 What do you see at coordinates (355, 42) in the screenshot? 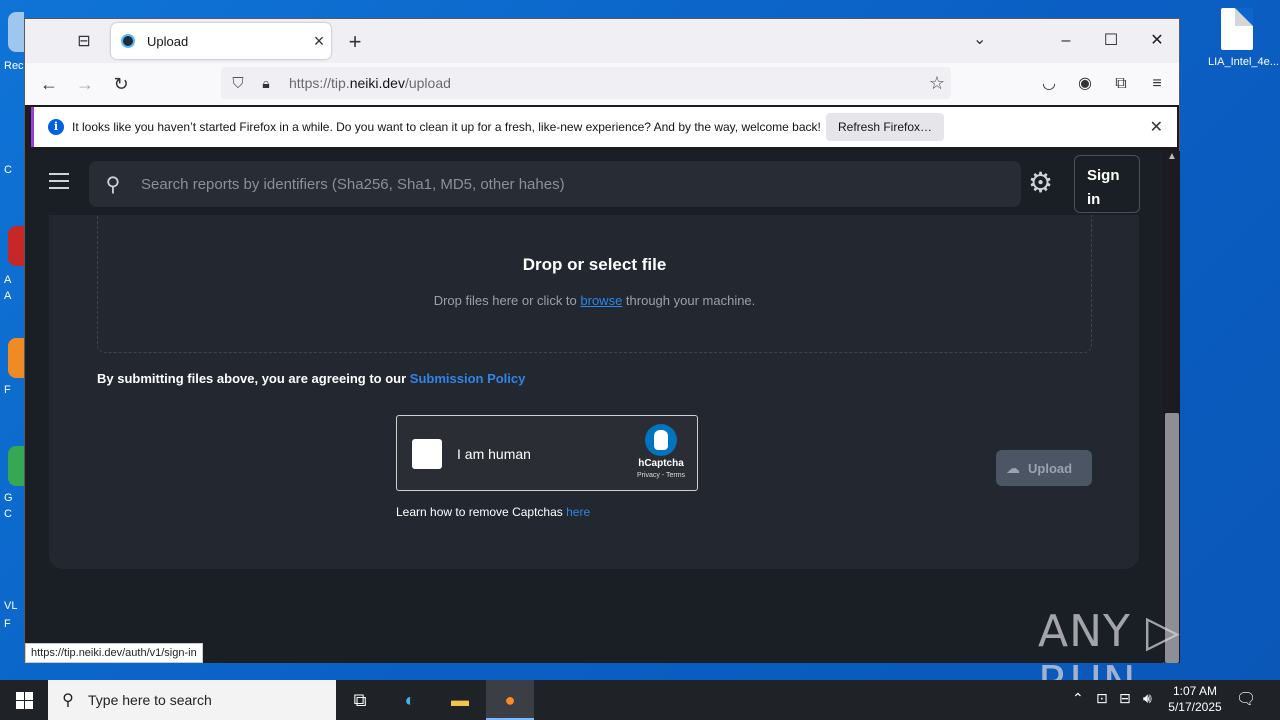
I see `new-tab-icon: +` at bounding box center [355, 42].